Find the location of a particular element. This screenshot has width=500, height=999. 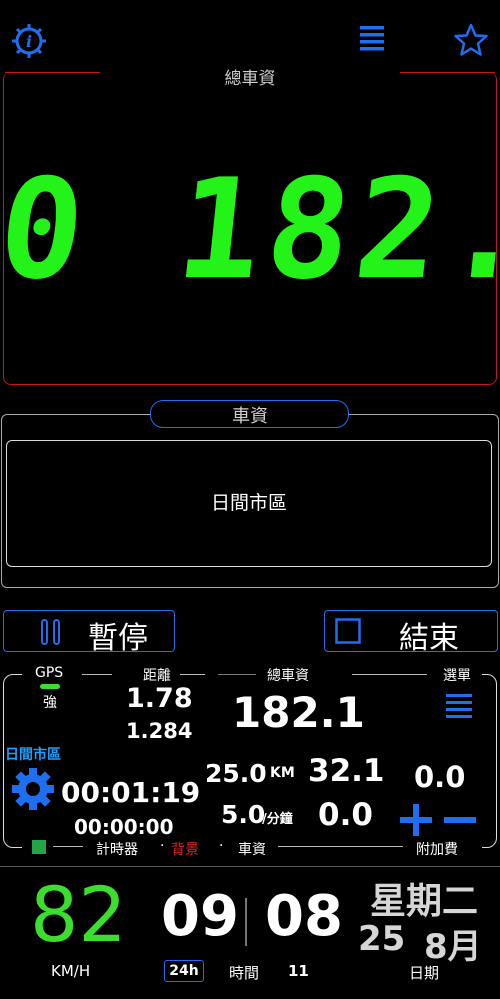

clock-minute: 08 is located at coordinates (304, 916).